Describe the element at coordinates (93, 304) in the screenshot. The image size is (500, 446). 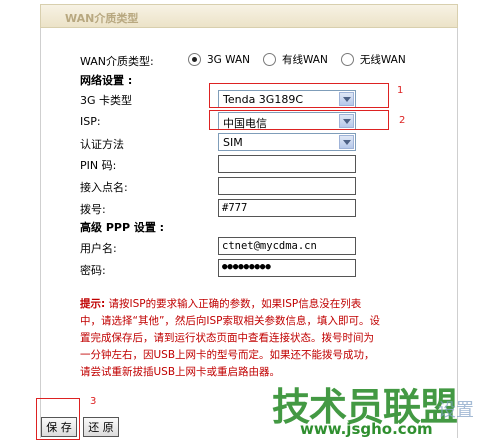
I see `hint-prefix: 提示:` at that location.